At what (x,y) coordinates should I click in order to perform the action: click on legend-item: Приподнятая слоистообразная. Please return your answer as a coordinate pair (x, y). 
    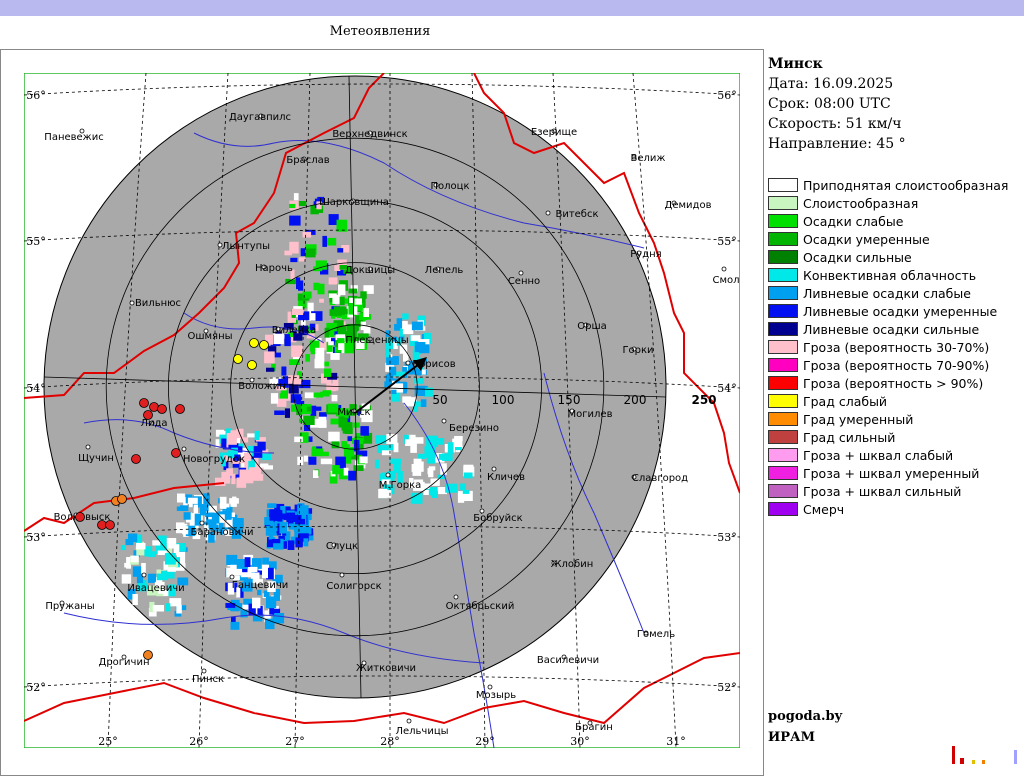
    Looking at the image, I should click on (888, 185).